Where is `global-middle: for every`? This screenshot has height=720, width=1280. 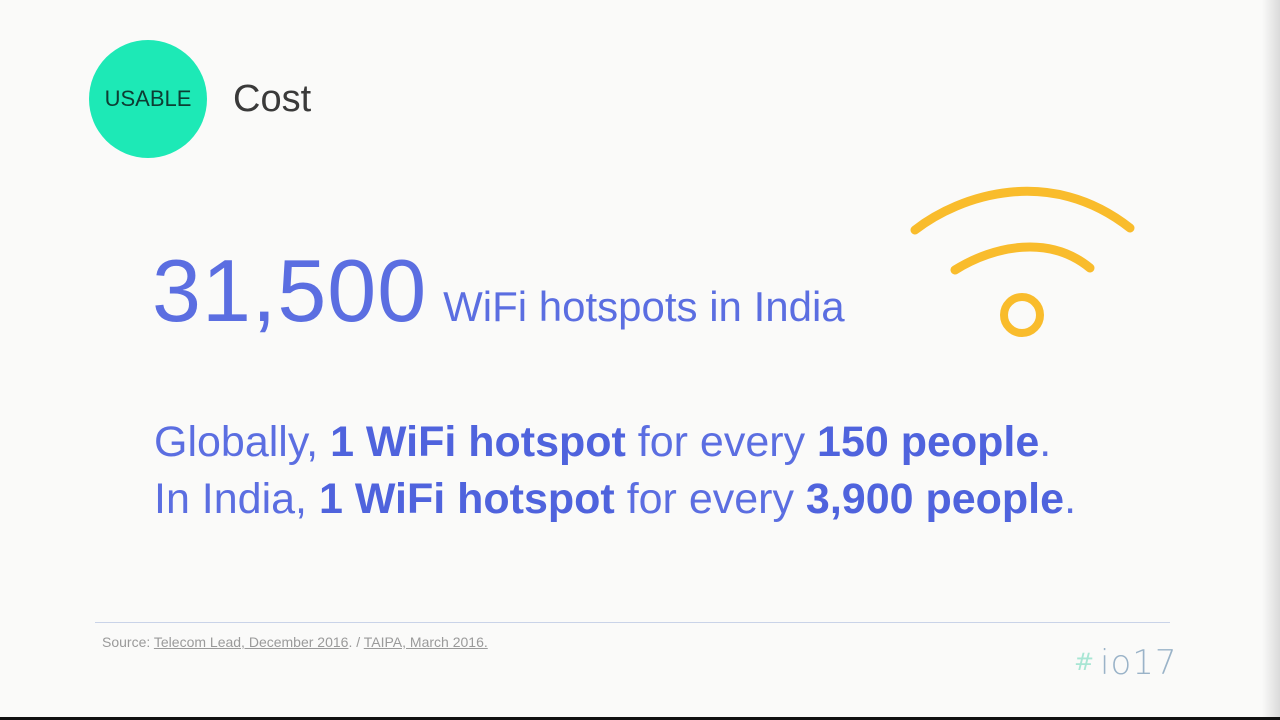
global-middle: for every is located at coordinates (721, 442).